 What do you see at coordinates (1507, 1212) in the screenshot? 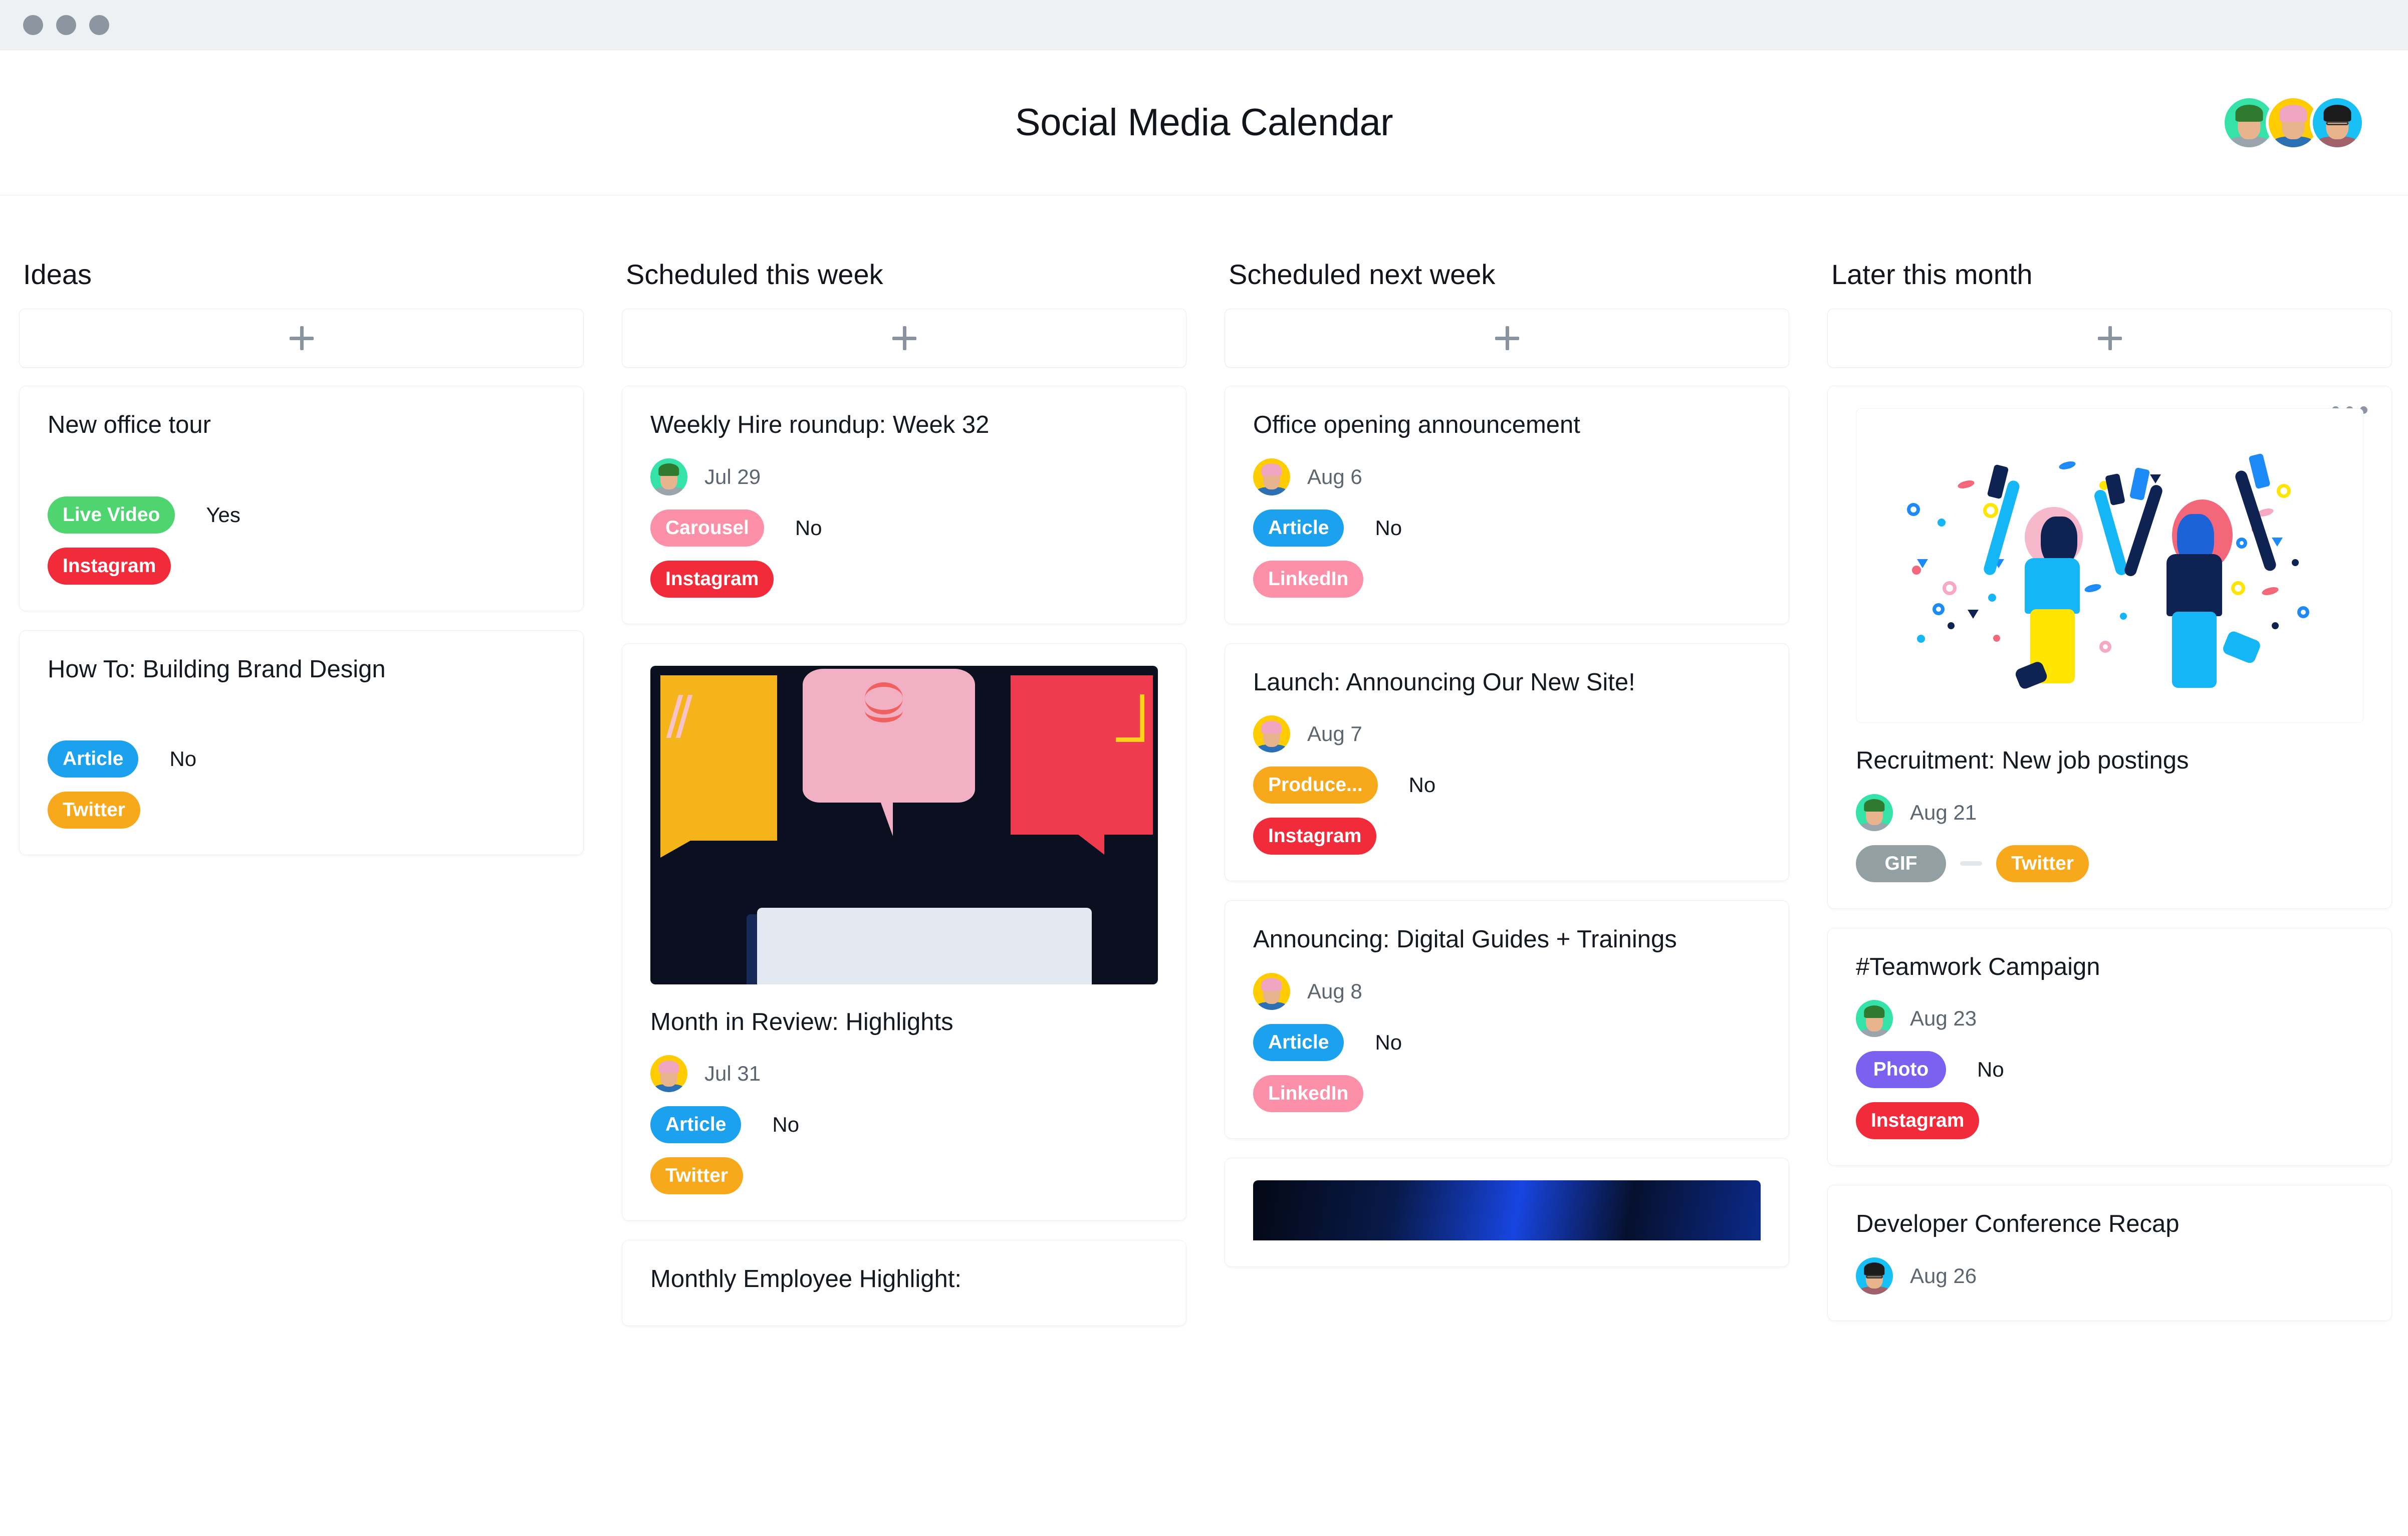
I see `board-card` at bounding box center [1507, 1212].